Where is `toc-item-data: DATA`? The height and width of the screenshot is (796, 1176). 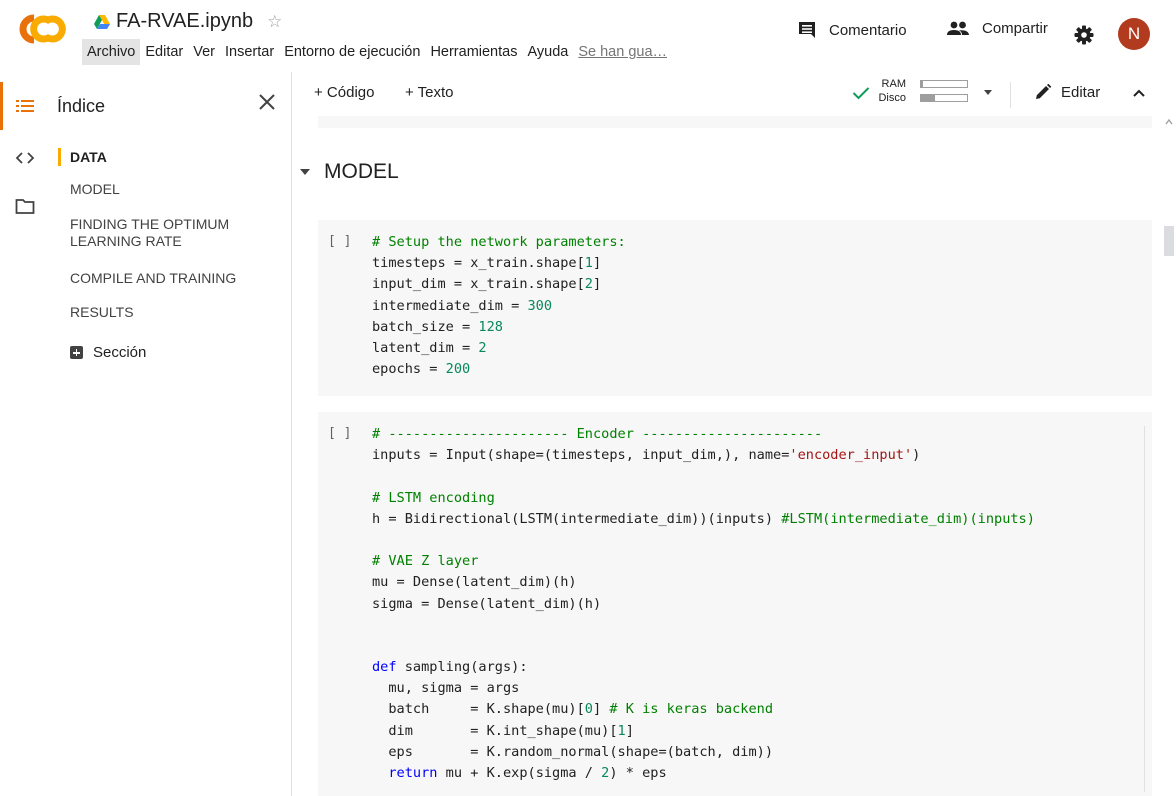
toc-item-data: DATA is located at coordinates (88, 157).